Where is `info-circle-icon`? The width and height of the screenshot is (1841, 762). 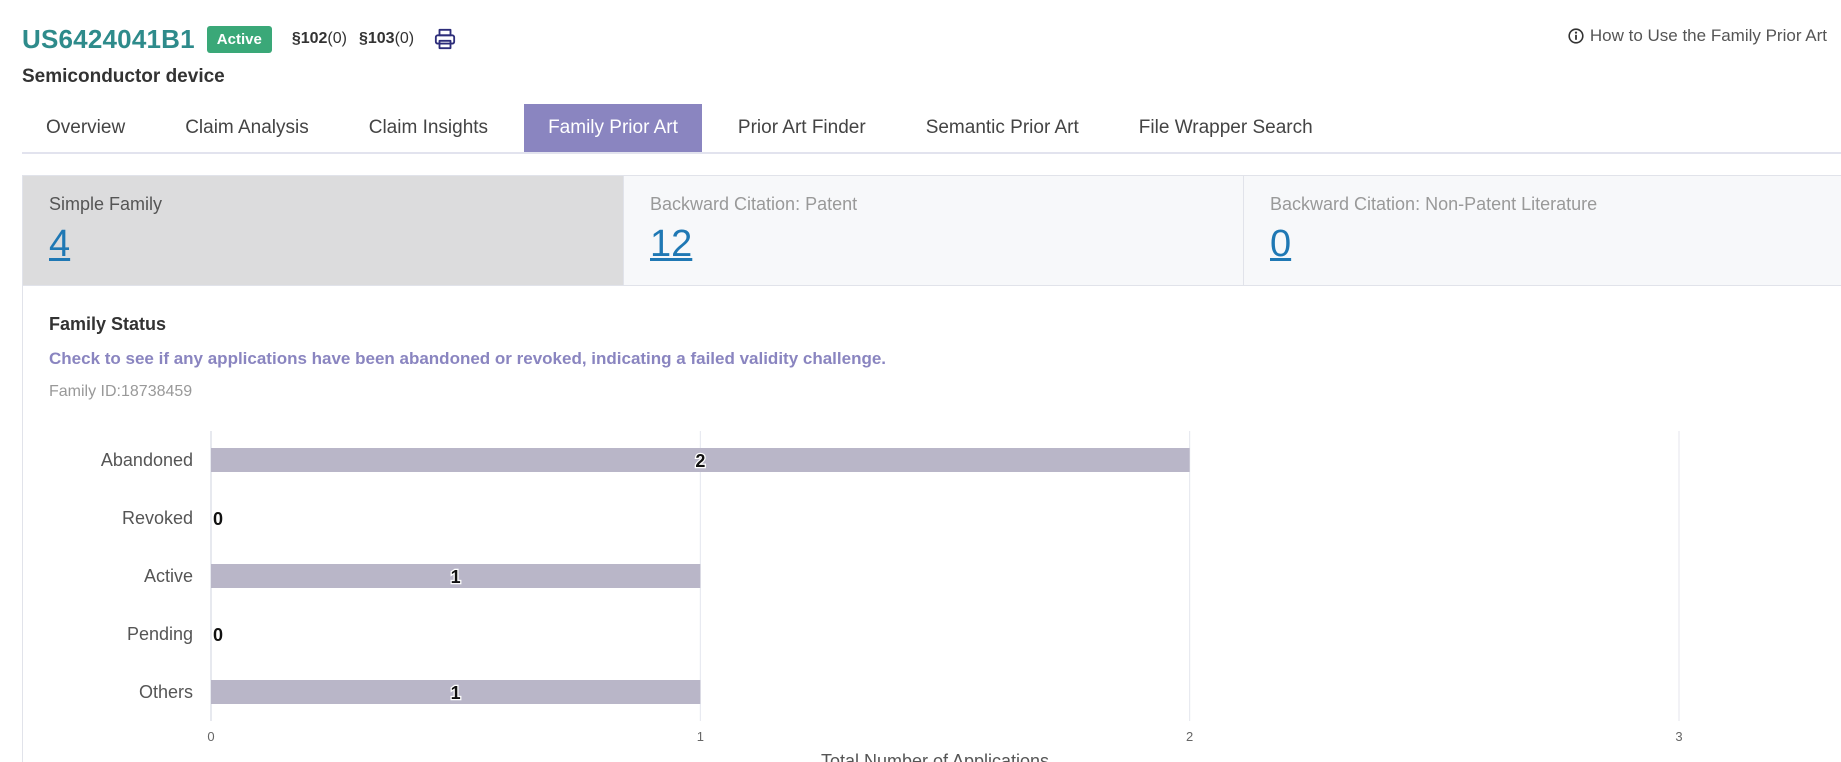
info-circle-icon is located at coordinates (1576, 36).